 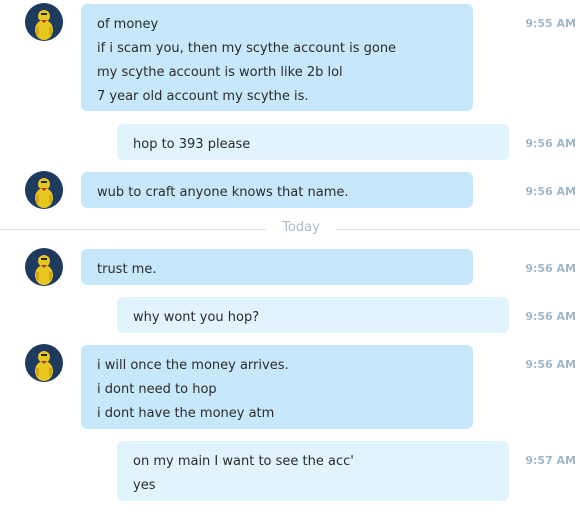 I want to click on message-line: my scythe account is worth like 2b lol, so click(x=220, y=72).